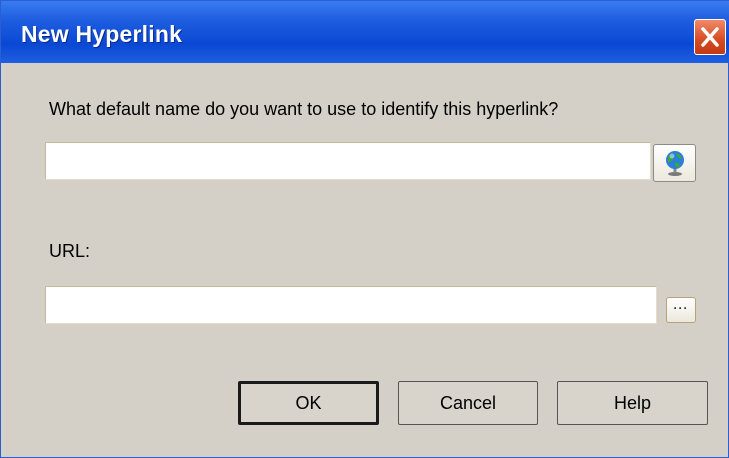  I want to click on hyperlink-name-input, so click(348, 161).